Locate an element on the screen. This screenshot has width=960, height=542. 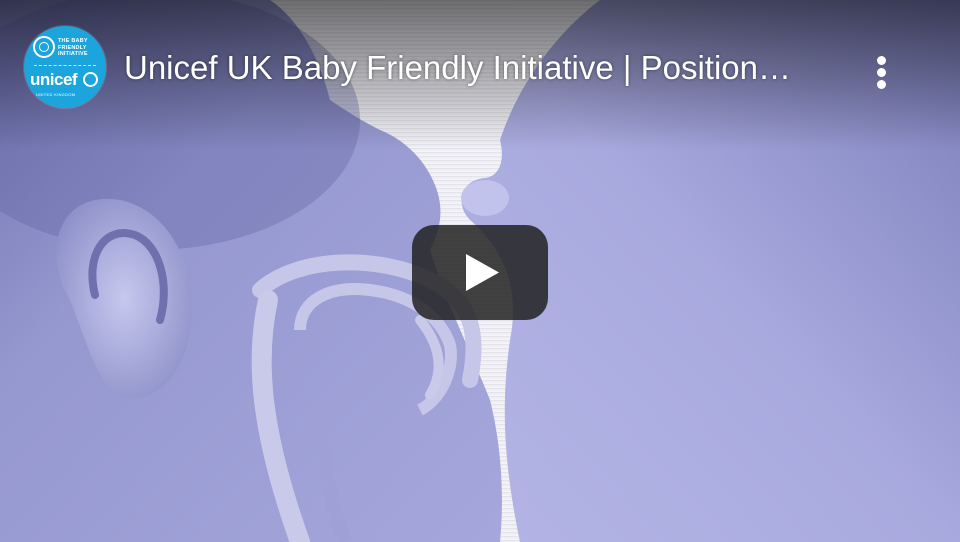
play-button is located at coordinates (480, 272).